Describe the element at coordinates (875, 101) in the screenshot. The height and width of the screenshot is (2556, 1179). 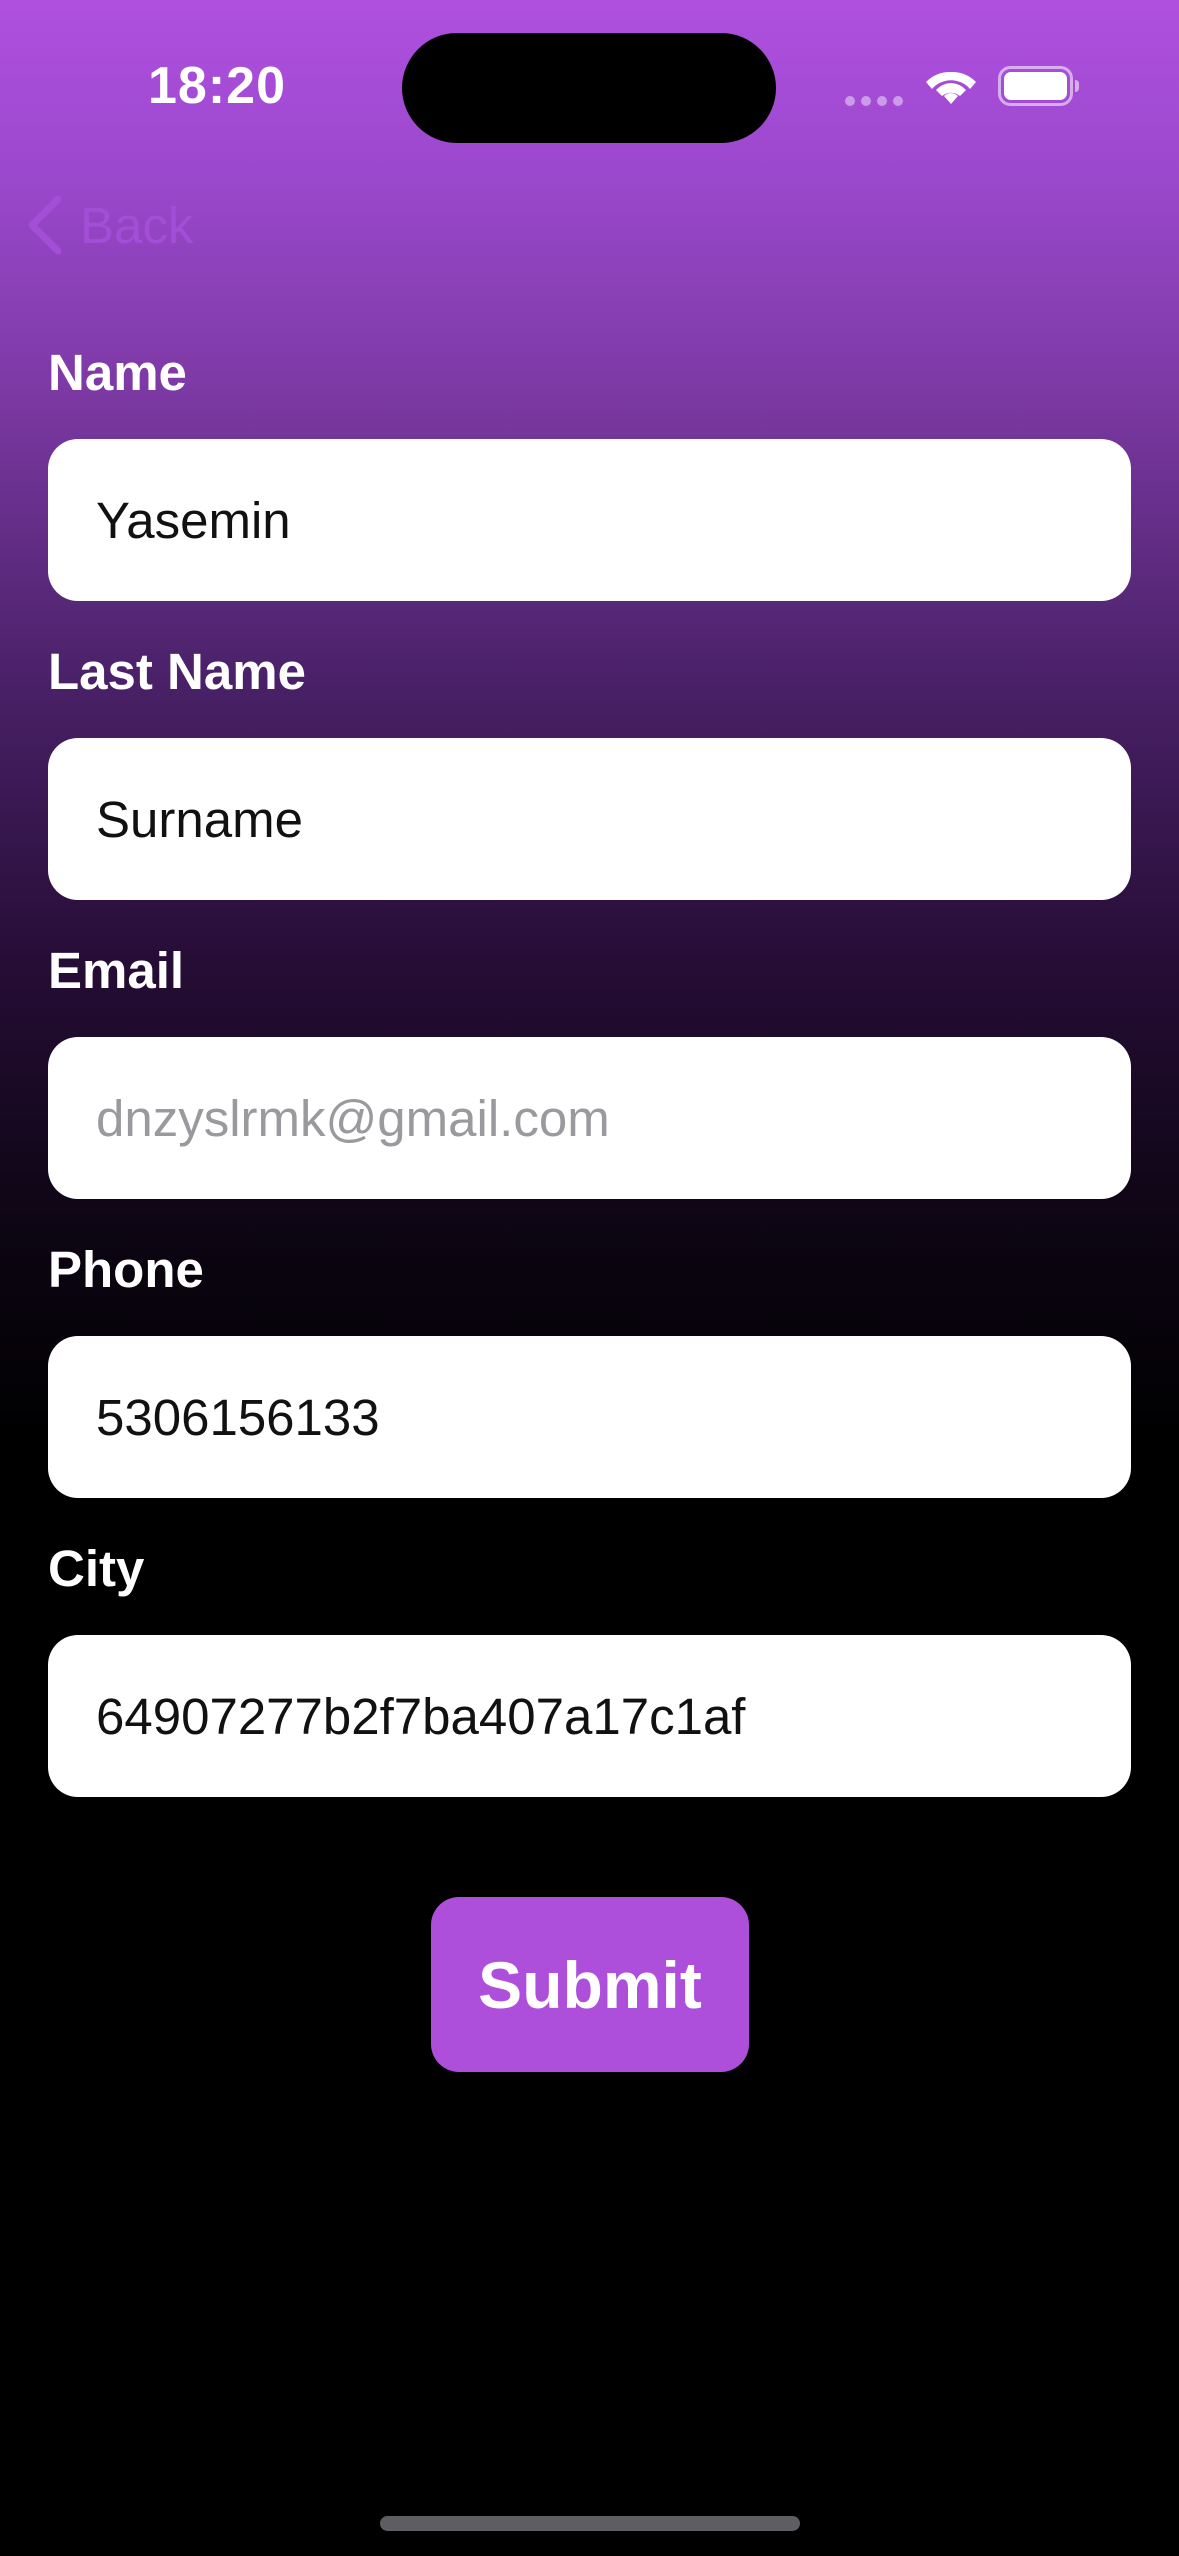
I see `signal-dots-icon` at that location.